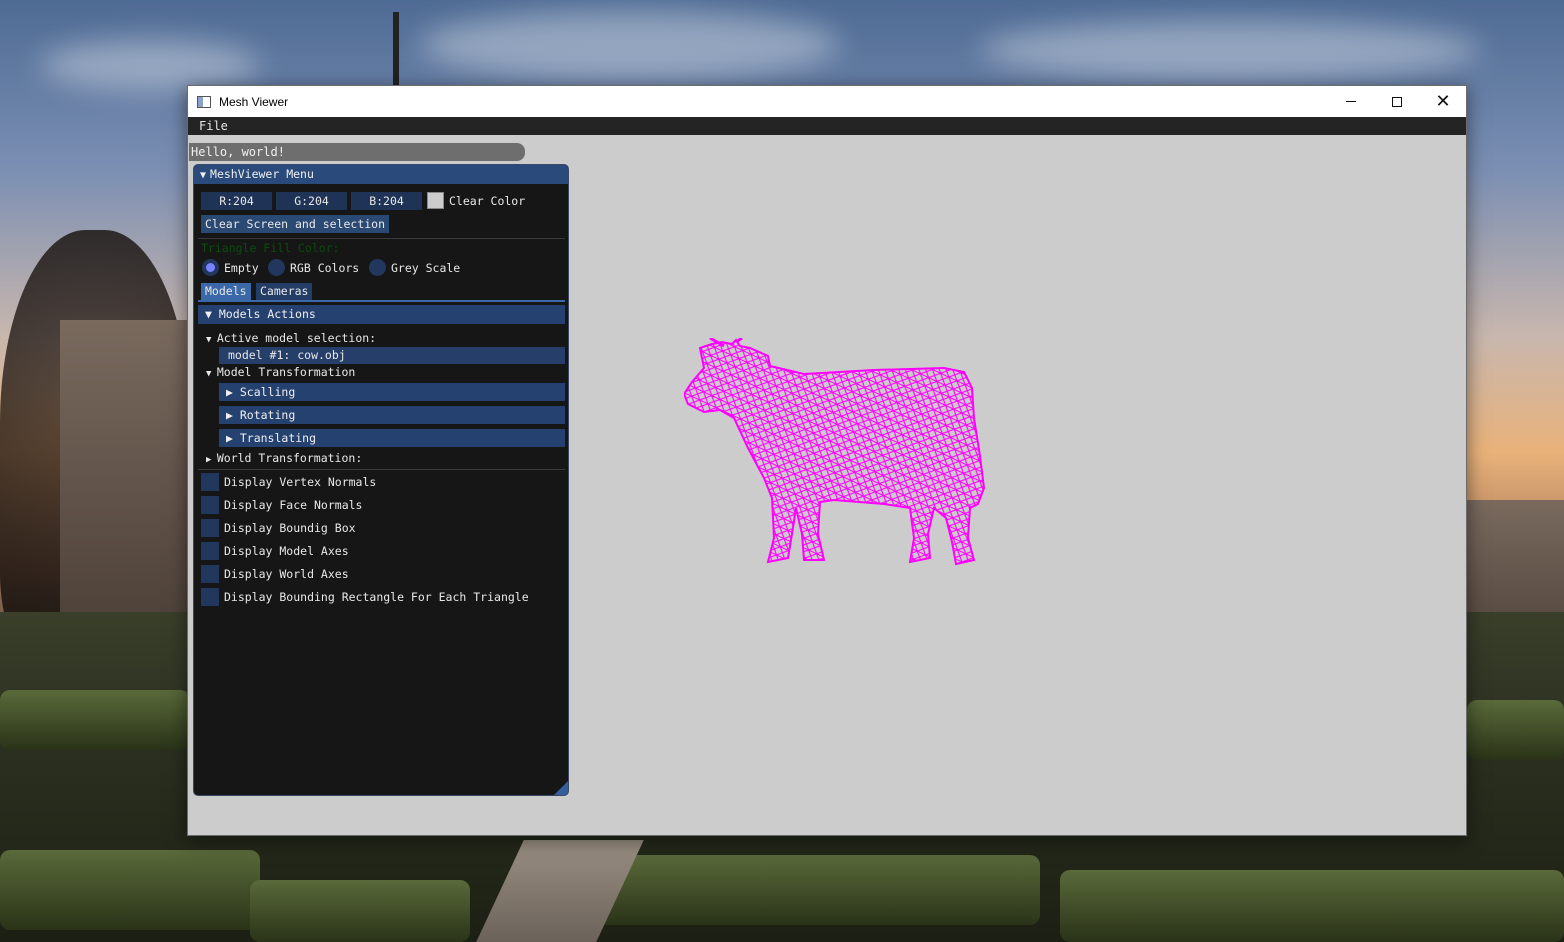  I want to click on clear-color-g-field: G:204, so click(311, 201).